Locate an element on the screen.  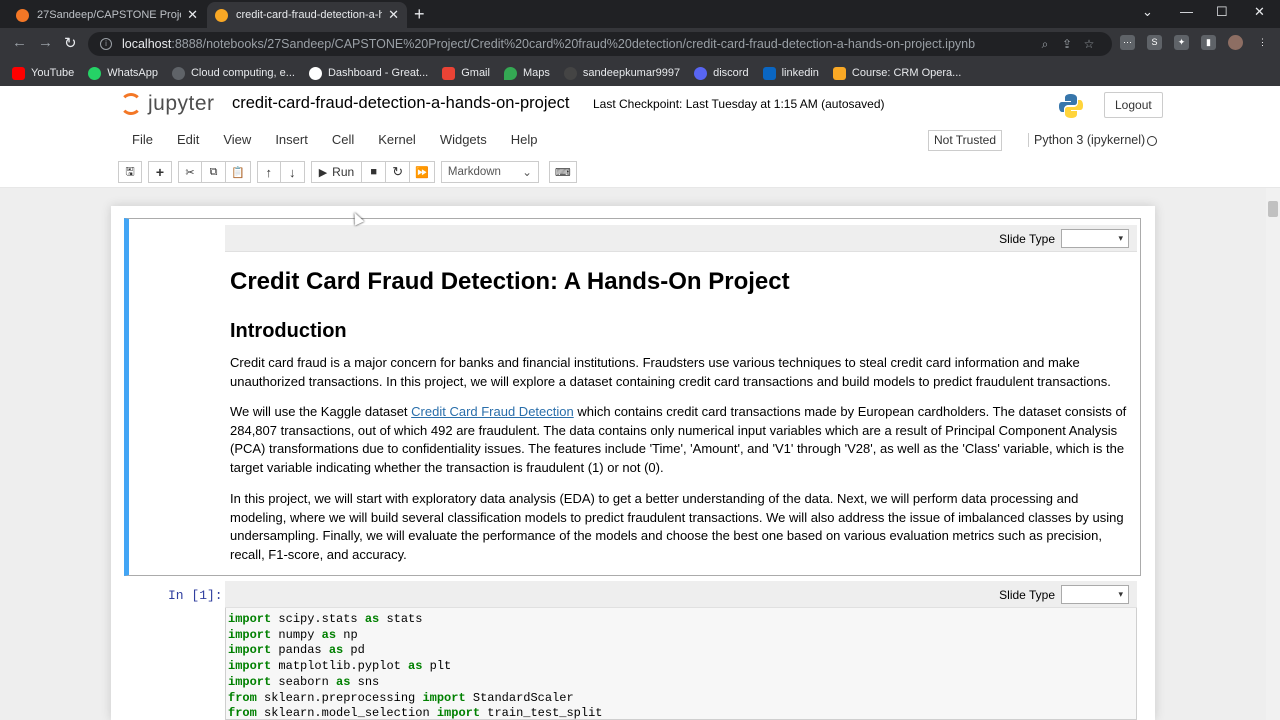
site-info-icon: i is located at coordinates (106, 44).